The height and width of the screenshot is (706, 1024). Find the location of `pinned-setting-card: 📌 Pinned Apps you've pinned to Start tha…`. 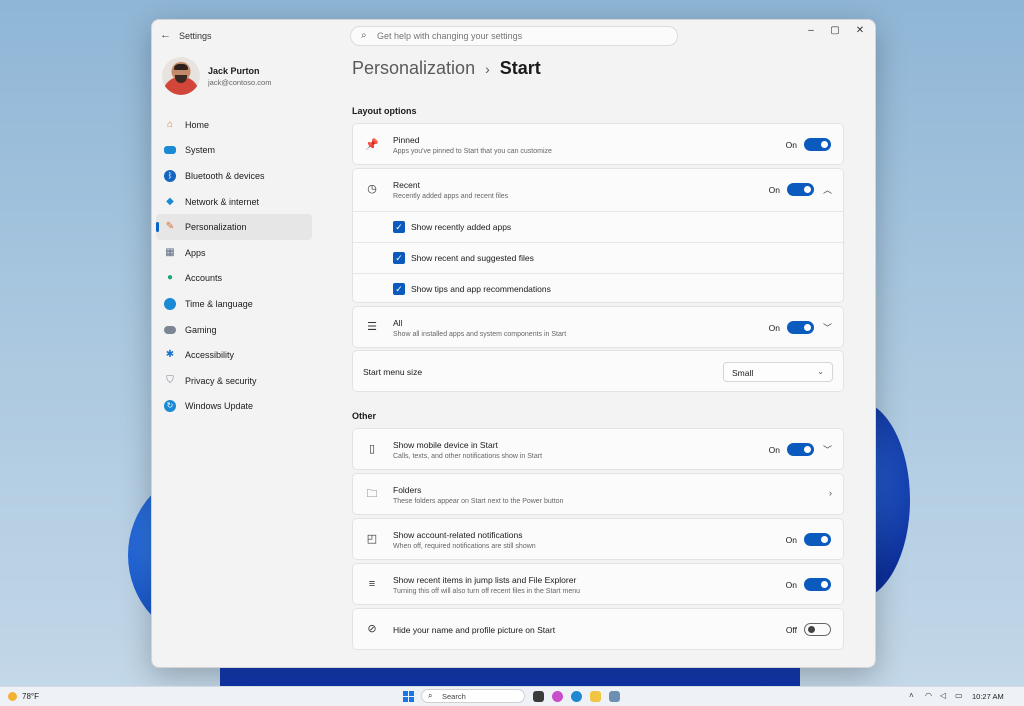

pinned-setting-card: 📌 Pinned Apps you've pinned to Start tha… is located at coordinates (598, 144).